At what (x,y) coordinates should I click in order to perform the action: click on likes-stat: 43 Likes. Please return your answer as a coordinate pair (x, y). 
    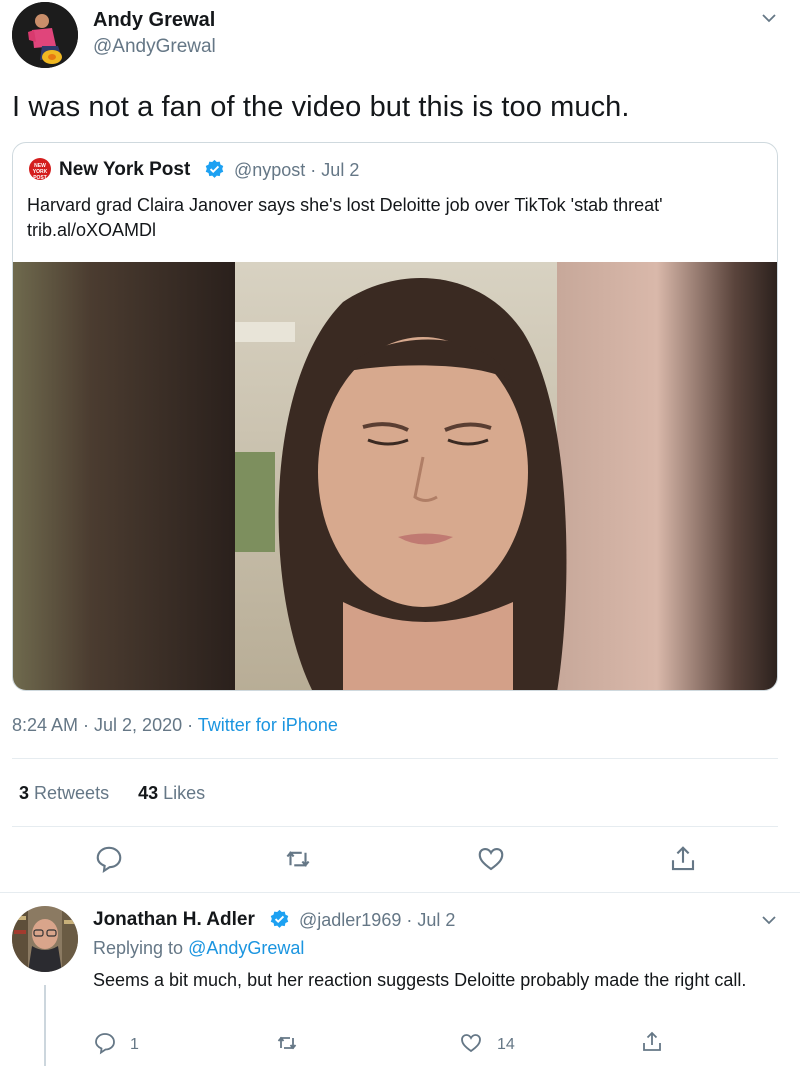
    Looking at the image, I should click on (171, 793).